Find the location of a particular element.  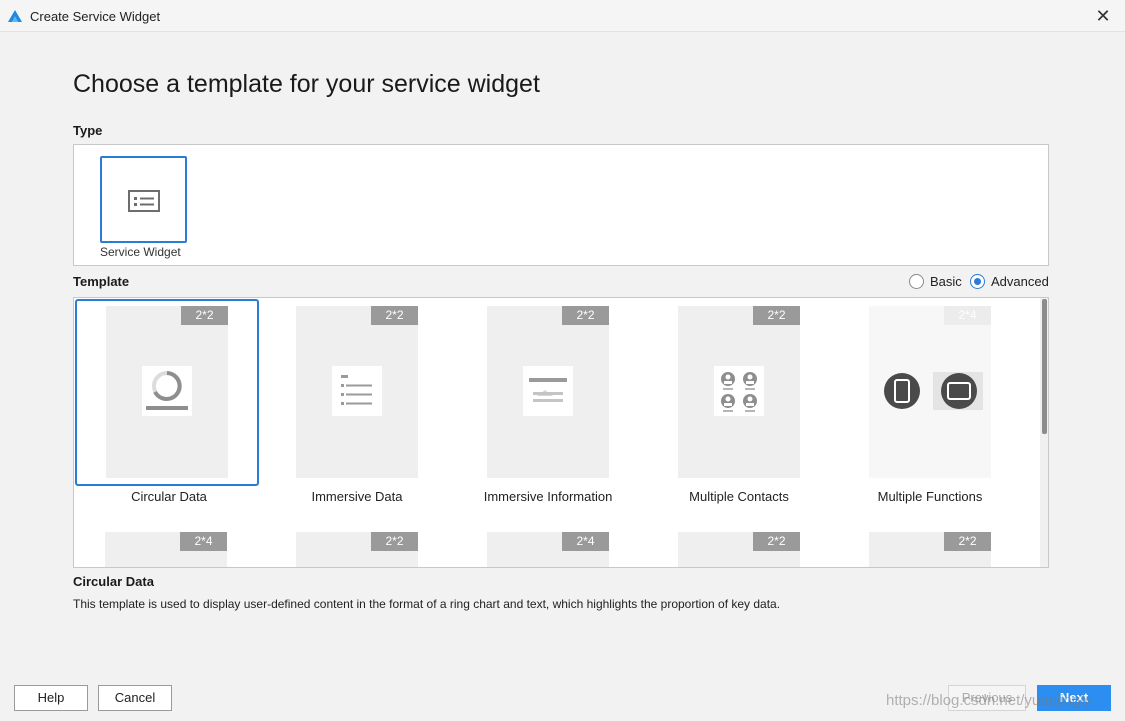

scrollbar-thumb is located at coordinates (1044, 366).